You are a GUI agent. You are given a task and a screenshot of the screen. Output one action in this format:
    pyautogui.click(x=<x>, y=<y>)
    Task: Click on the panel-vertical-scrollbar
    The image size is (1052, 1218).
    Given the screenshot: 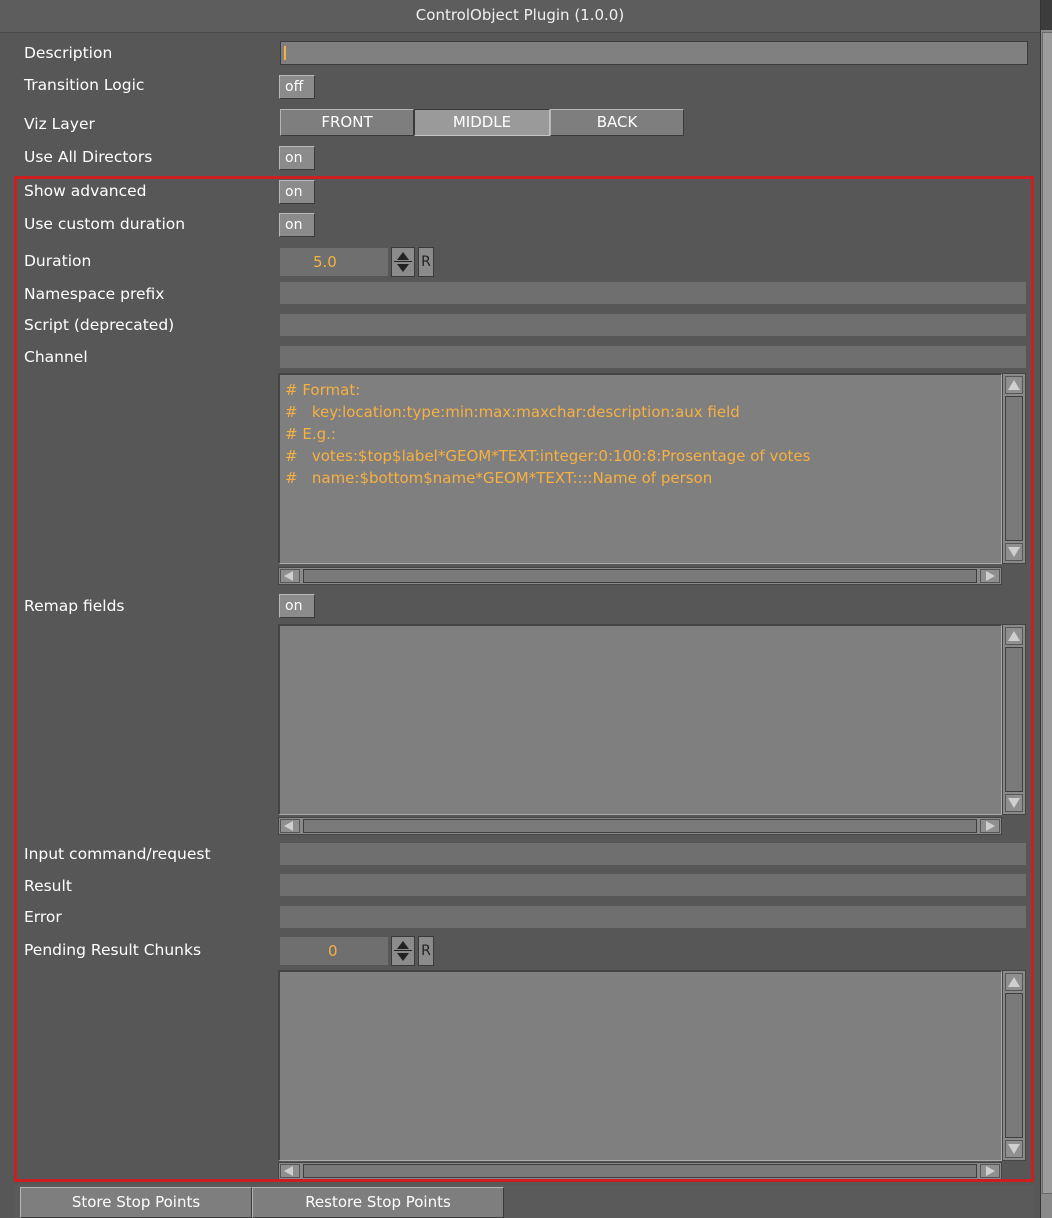 What is the action you would take?
    pyautogui.click(x=1046, y=609)
    